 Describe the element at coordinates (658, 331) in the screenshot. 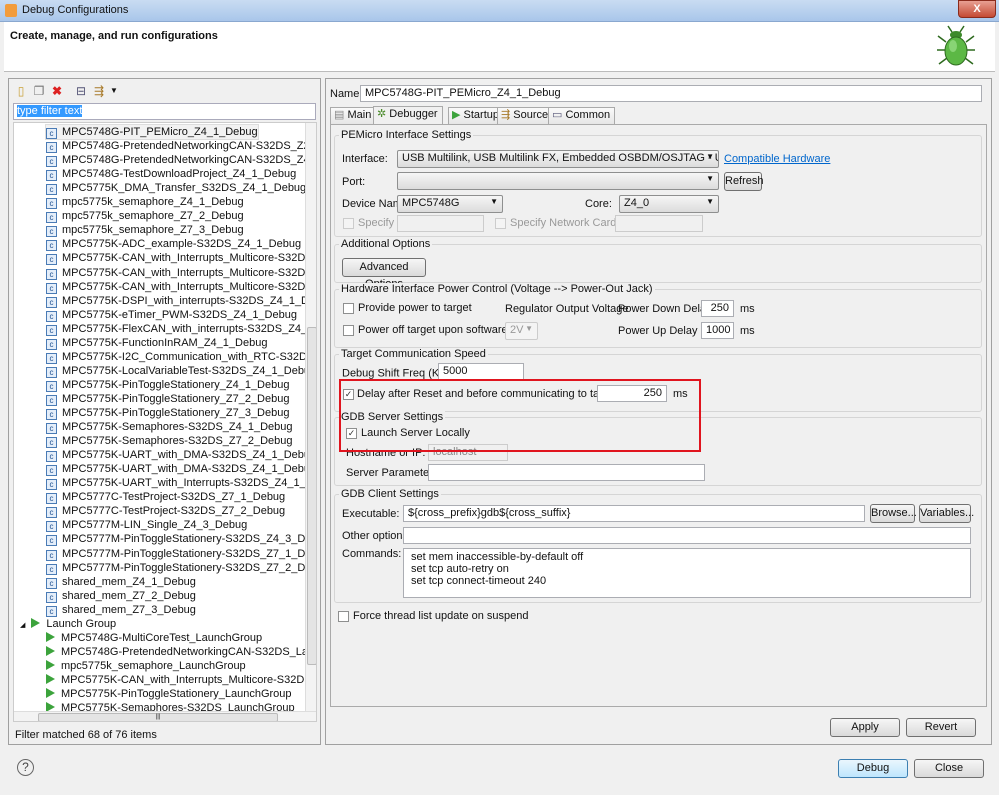

I see `power-up-delay-label: Power Up Delay` at that location.